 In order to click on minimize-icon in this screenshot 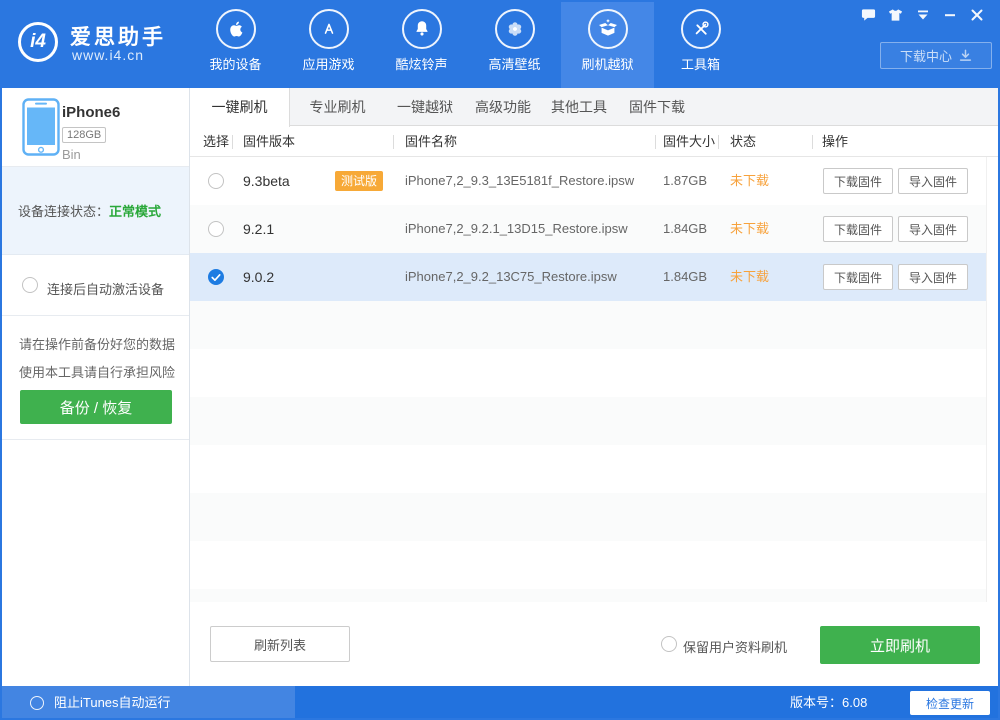, I will do `click(949, 15)`.